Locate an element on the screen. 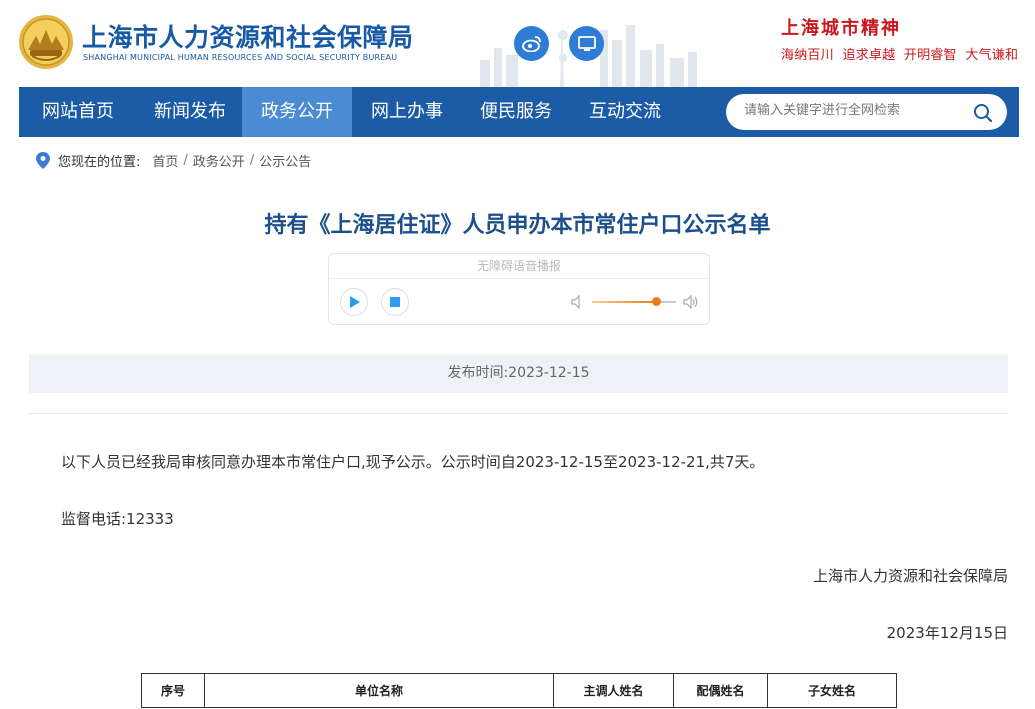  breadcrumb-prefix: 您现在的位置: is located at coordinates (99, 162).